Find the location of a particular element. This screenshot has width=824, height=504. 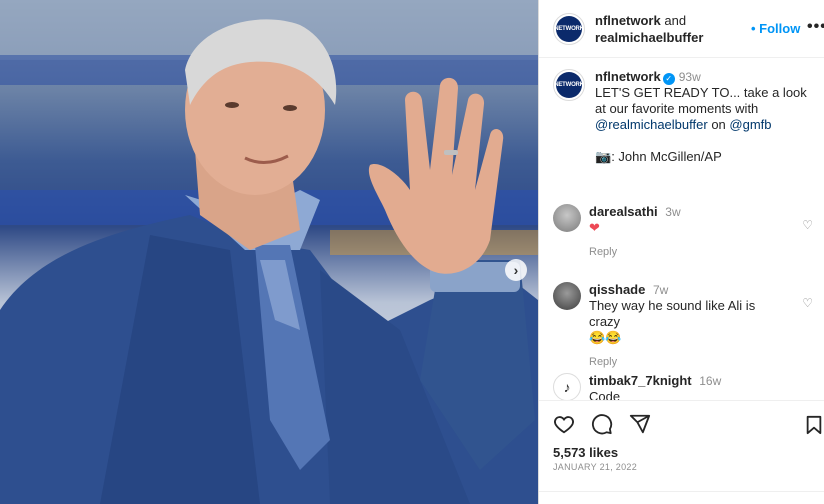

post-actions: 5,573 likes JANUARY 21, 2022 is located at coordinates (681, 452).